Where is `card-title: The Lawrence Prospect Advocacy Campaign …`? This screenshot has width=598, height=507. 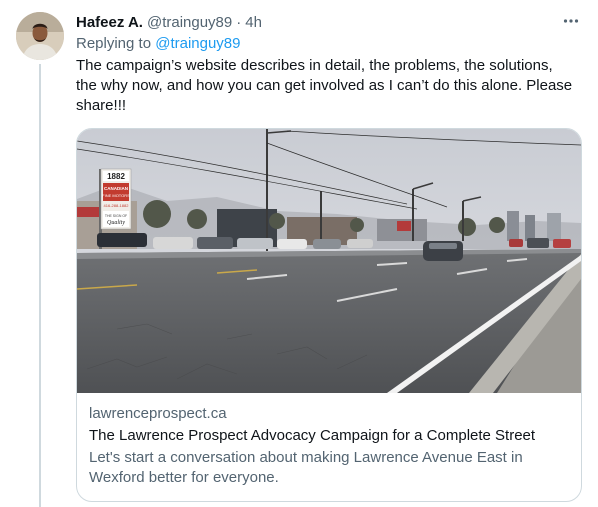
card-title: The Lawrence Prospect Advocacy Campaign … is located at coordinates (312, 435).